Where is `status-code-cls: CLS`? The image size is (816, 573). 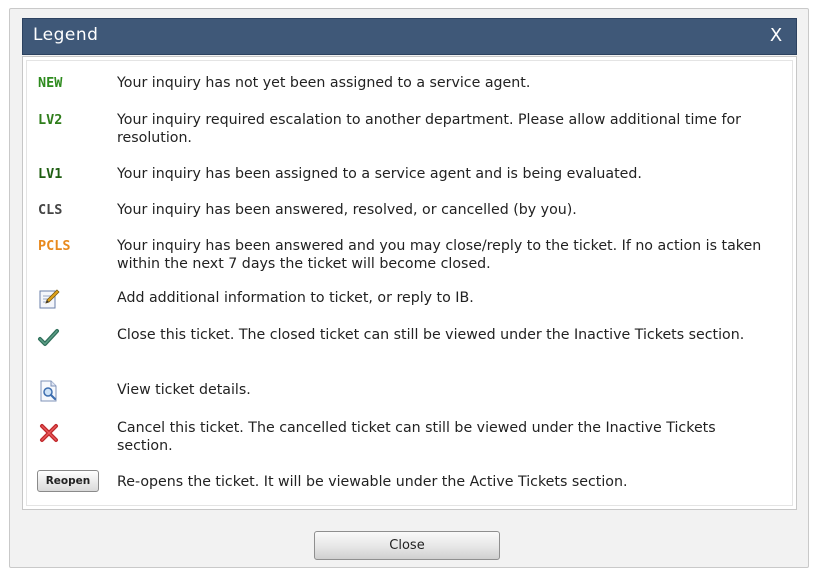 status-code-cls: CLS is located at coordinates (50, 210).